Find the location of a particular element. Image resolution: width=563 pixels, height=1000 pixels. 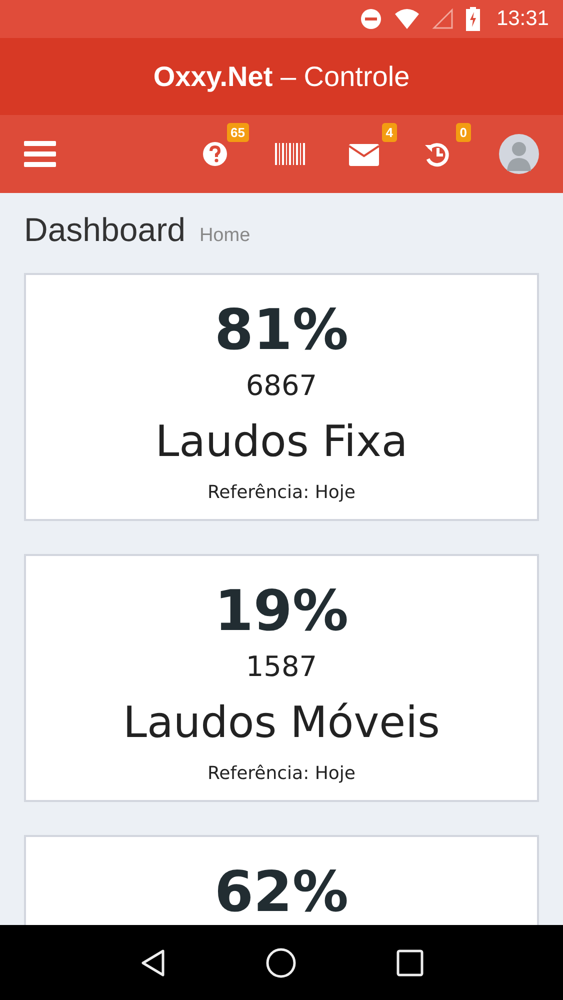

breadcrumb-link: Home is located at coordinates (224, 236).